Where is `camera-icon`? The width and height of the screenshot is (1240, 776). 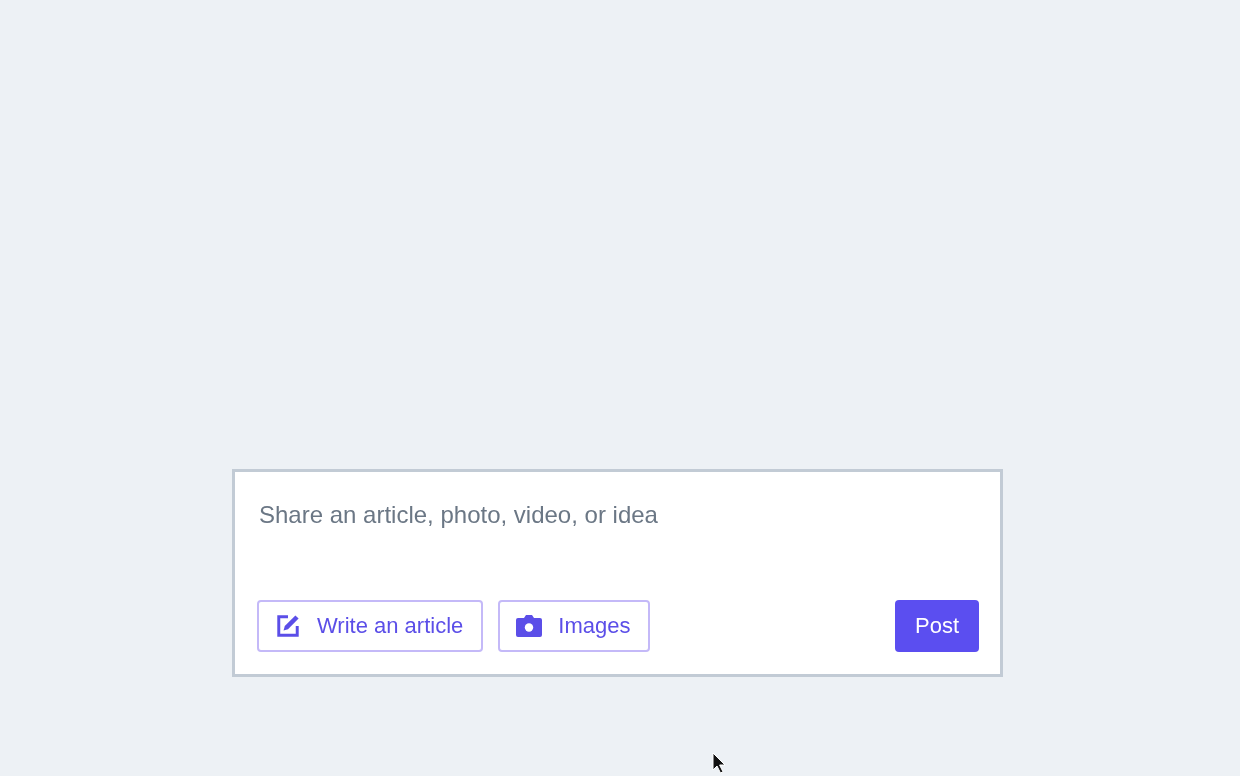
camera-icon is located at coordinates (529, 626).